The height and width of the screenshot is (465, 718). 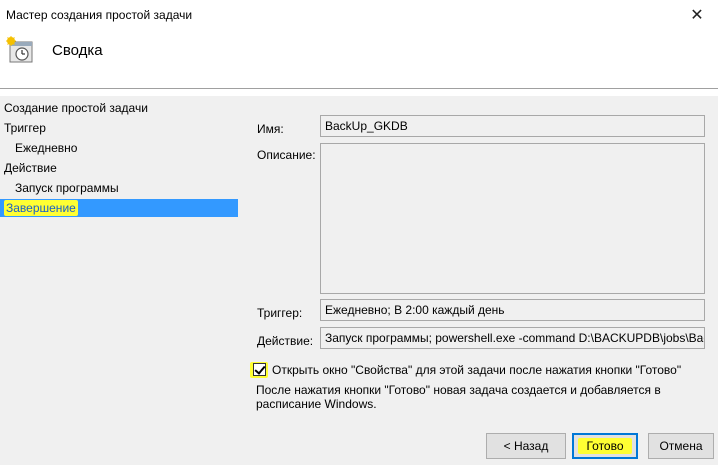 I want to click on step-action: Действие, so click(x=119, y=168).